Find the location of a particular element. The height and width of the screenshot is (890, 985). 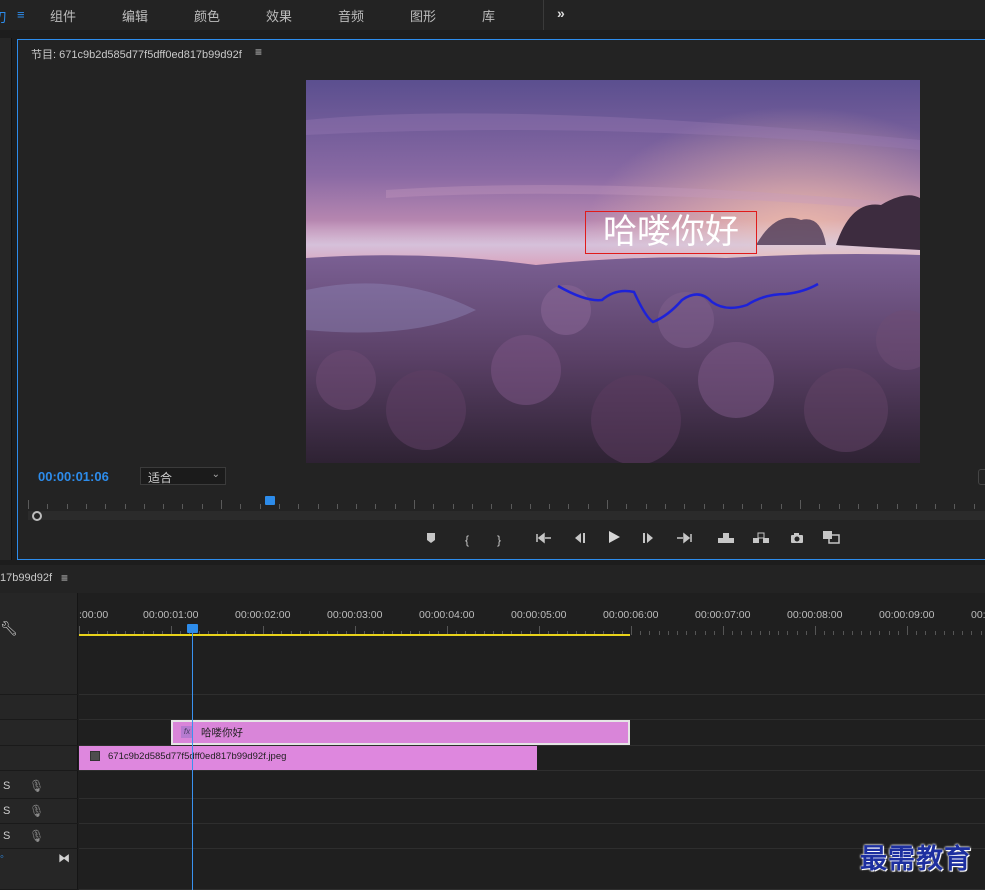

workspace-tab-assembly: 组件 is located at coordinates (63, 15).